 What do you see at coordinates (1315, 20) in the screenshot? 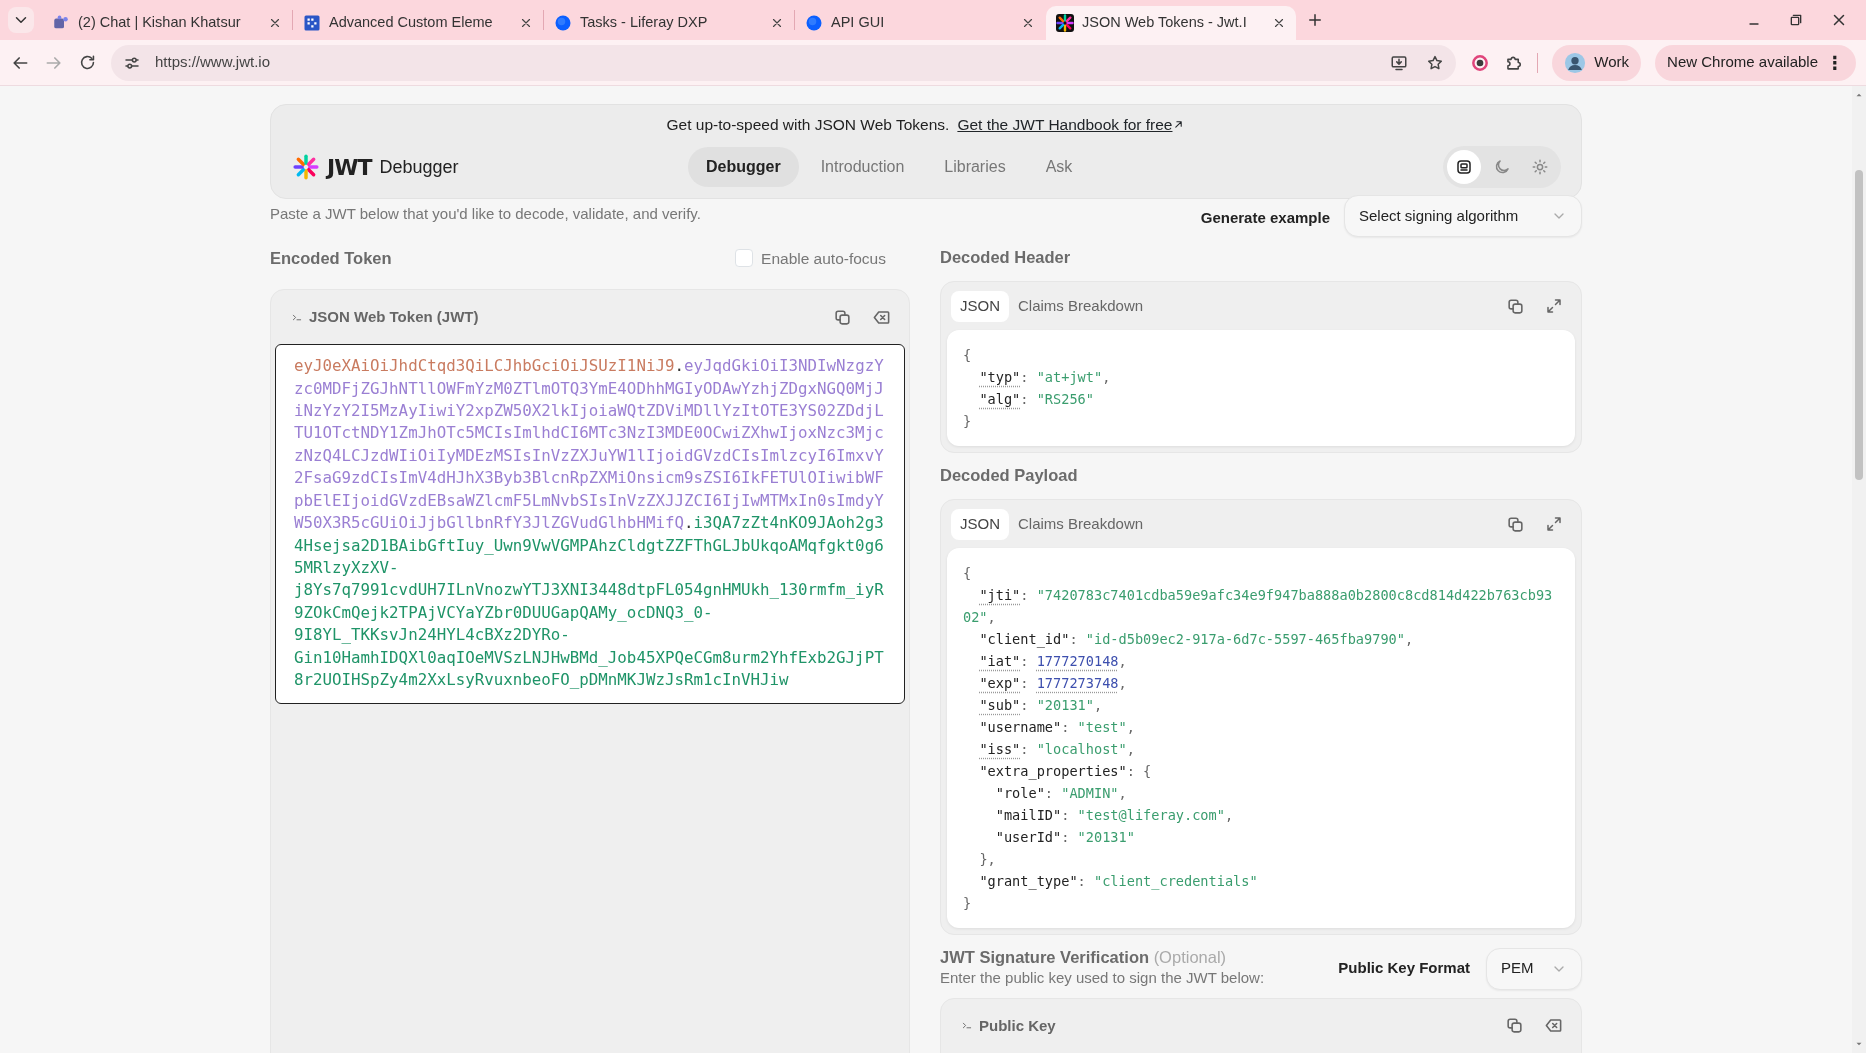
I see `new-tab-icon` at bounding box center [1315, 20].